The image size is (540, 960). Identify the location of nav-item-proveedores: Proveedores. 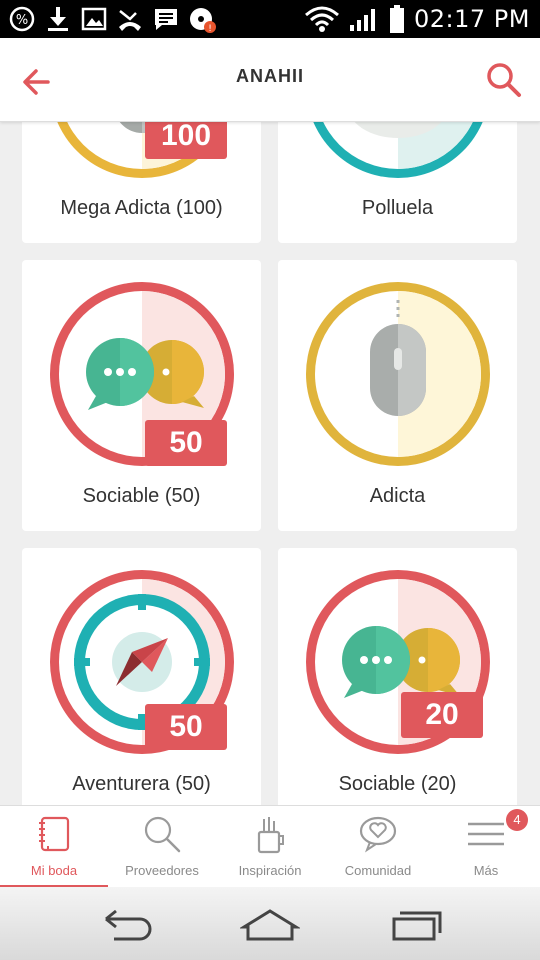
(162, 847).